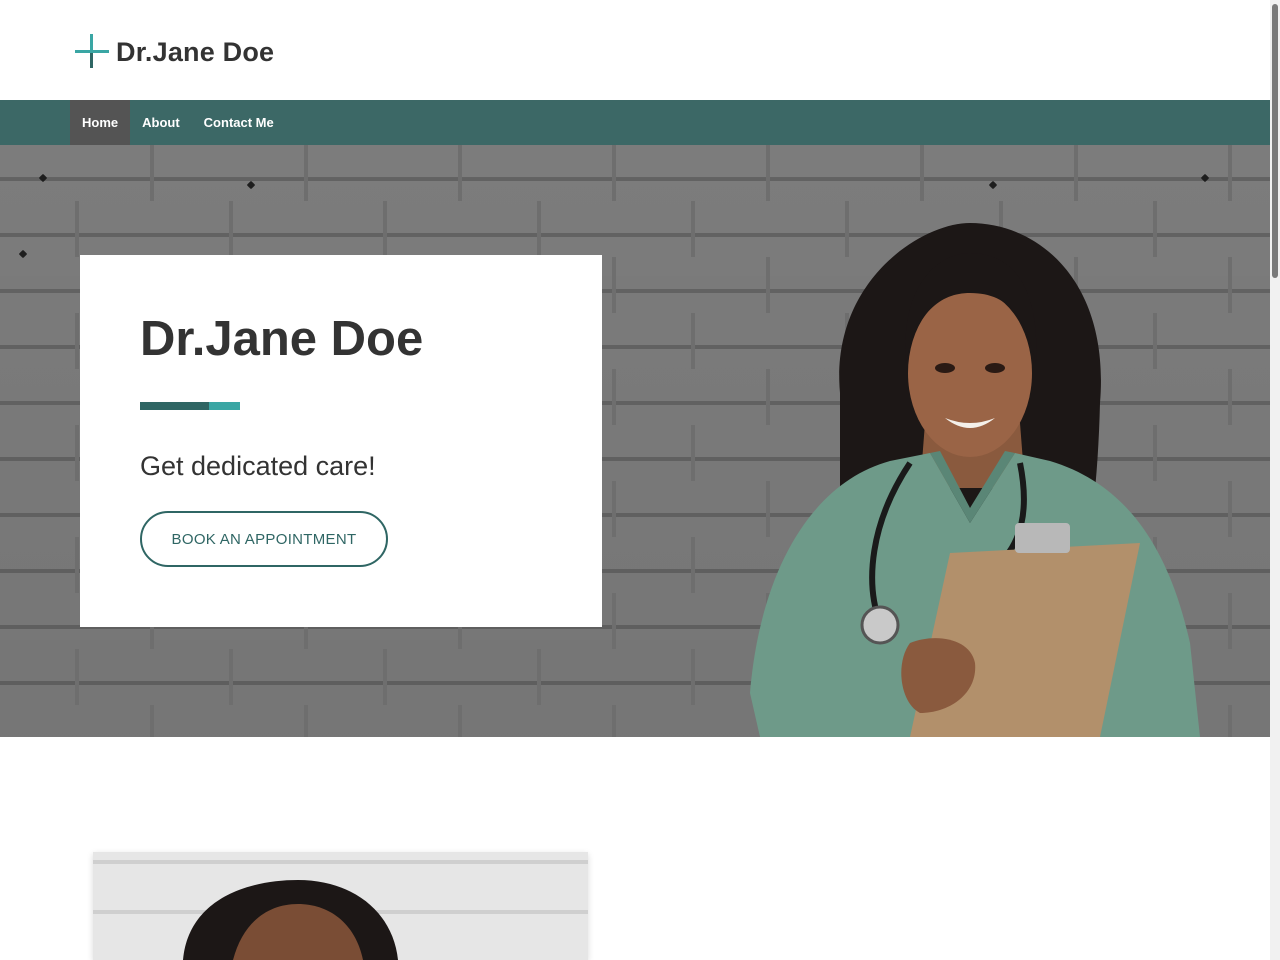 The width and height of the screenshot is (1280, 960). Describe the element at coordinates (92, 52) in the screenshot. I see `medical-cross-icon` at that location.